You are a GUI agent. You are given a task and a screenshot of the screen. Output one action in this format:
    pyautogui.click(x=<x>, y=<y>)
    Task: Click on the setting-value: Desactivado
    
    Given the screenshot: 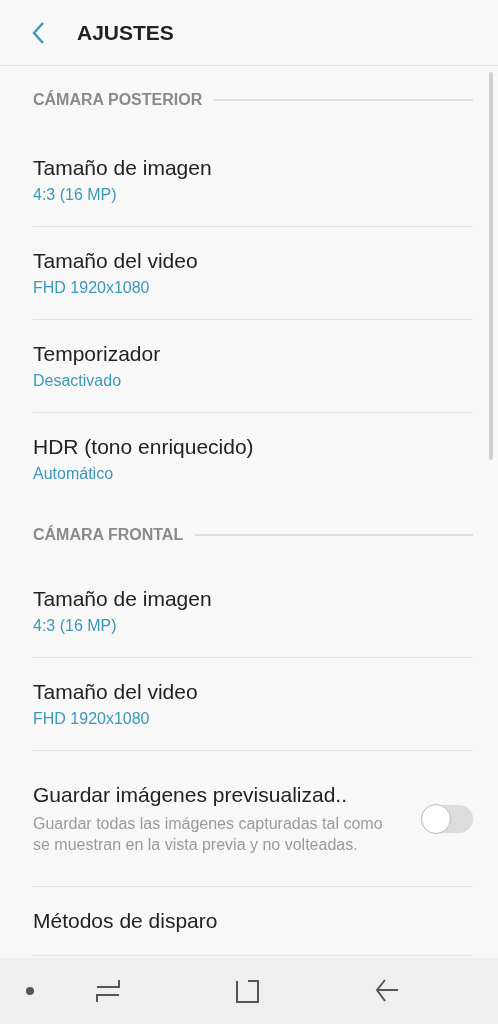 What is the action you would take?
    pyautogui.click(x=78, y=381)
    